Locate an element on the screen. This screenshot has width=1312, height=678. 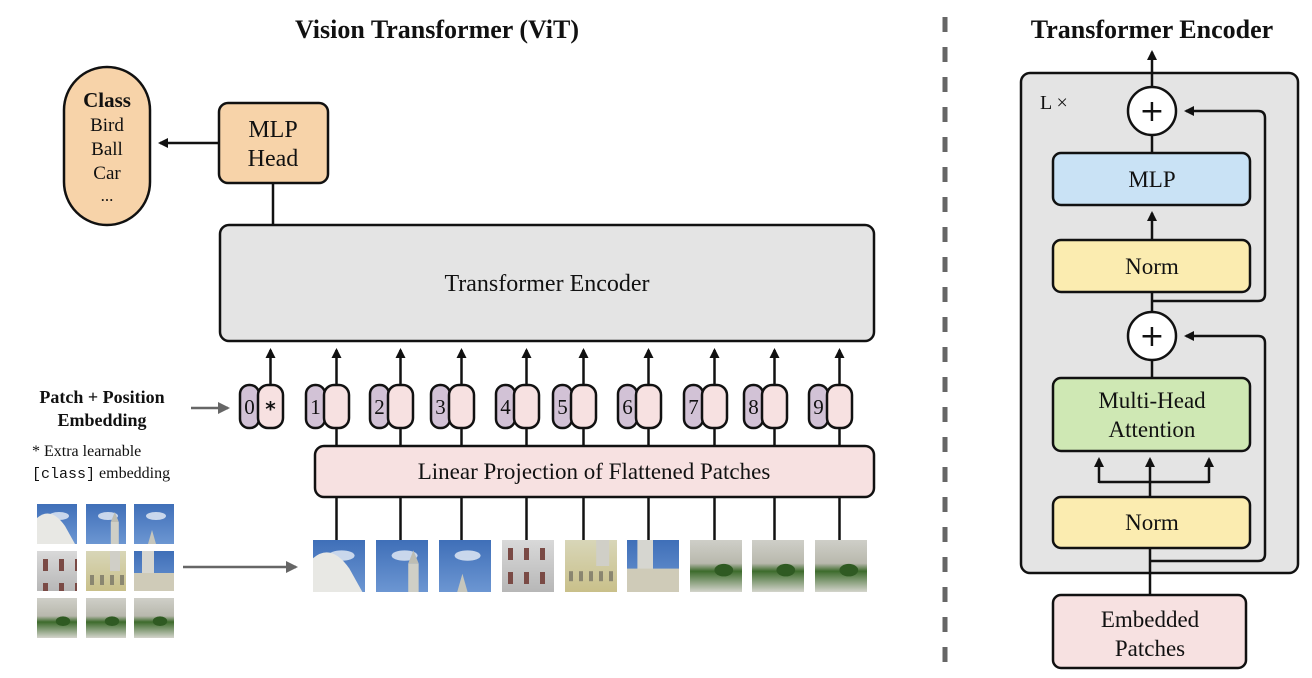
class-token-marker: * is located at coordinates (270, 409).